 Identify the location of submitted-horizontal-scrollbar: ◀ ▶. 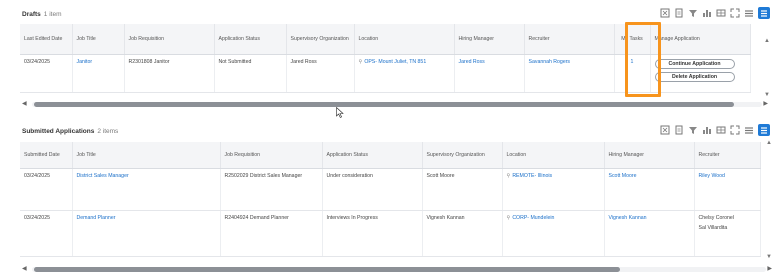
(397, 269).